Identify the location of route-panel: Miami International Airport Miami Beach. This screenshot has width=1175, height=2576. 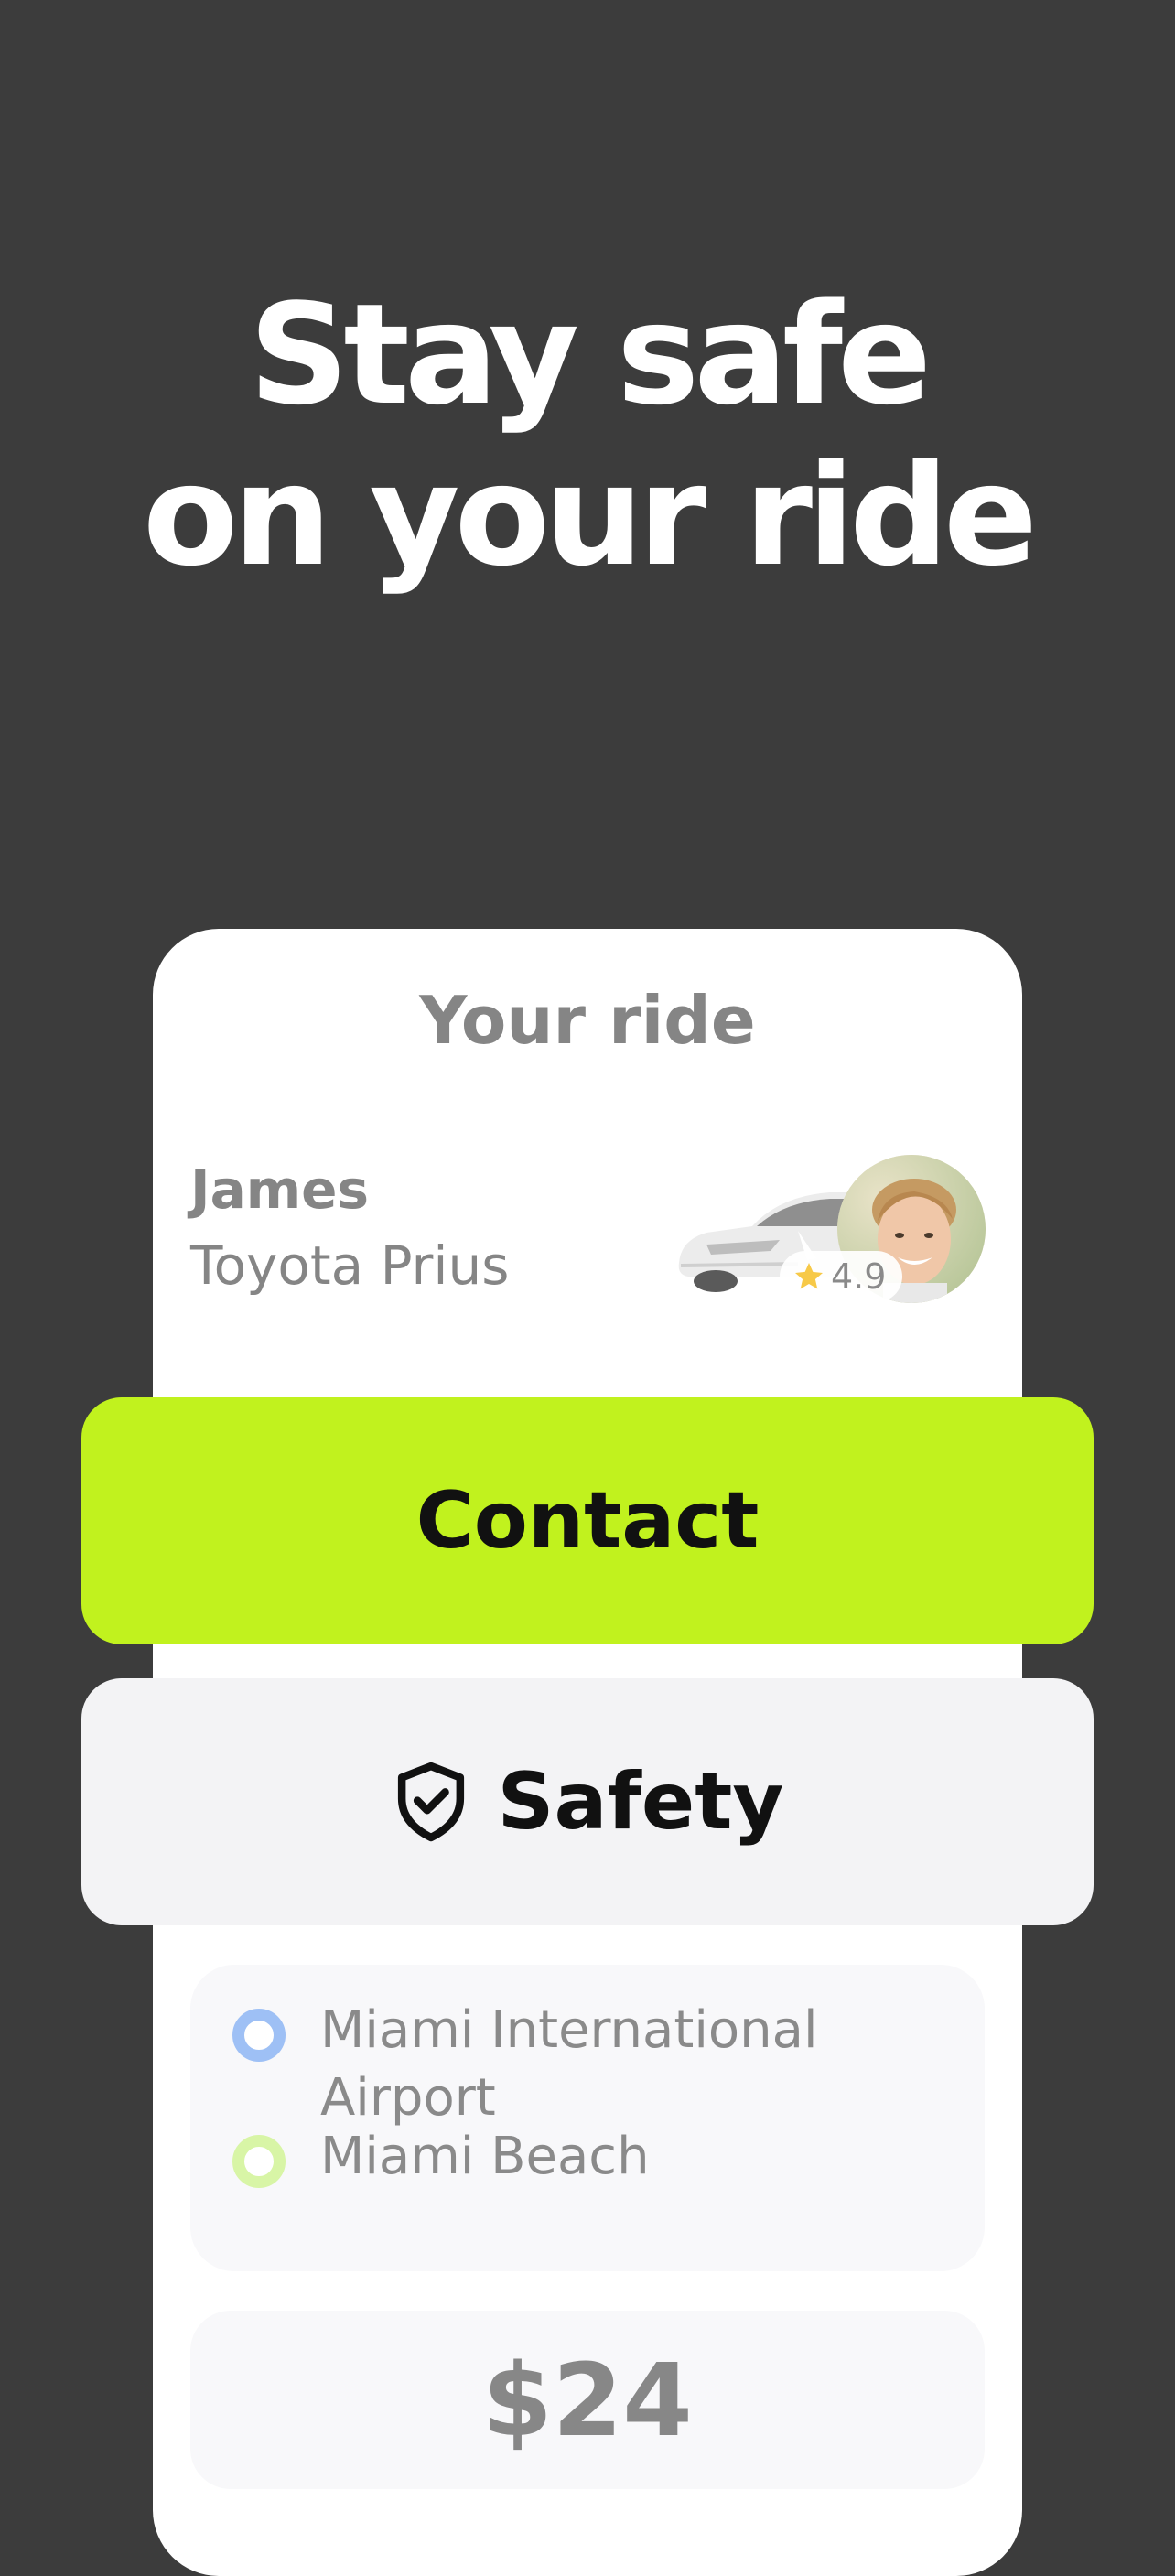
(587, 2118).